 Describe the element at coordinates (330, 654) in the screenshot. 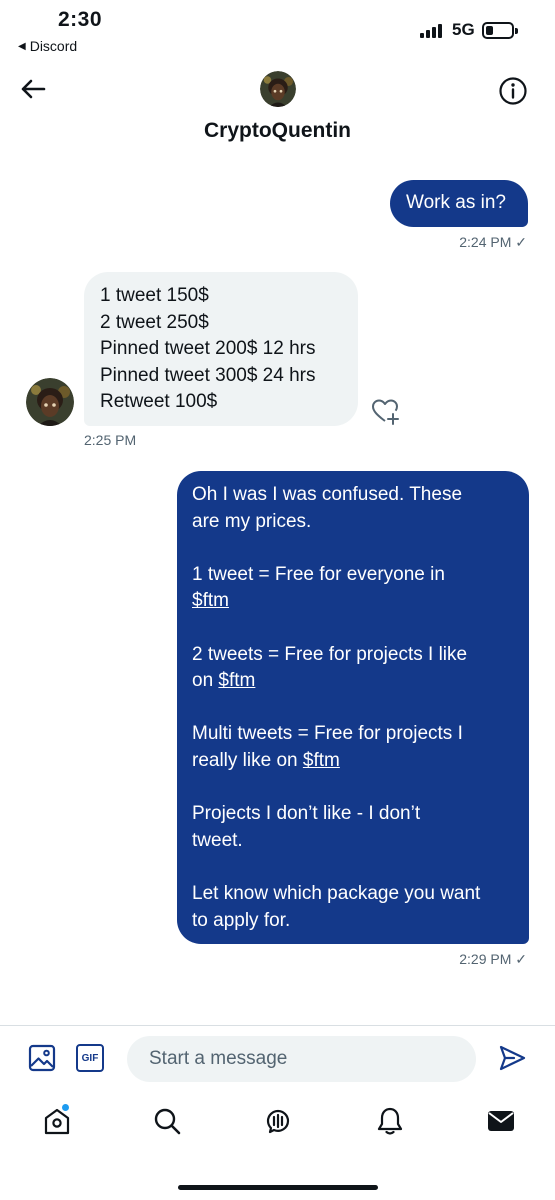

I see `message-line: 2 tweets = Free for projects I like` at that location.